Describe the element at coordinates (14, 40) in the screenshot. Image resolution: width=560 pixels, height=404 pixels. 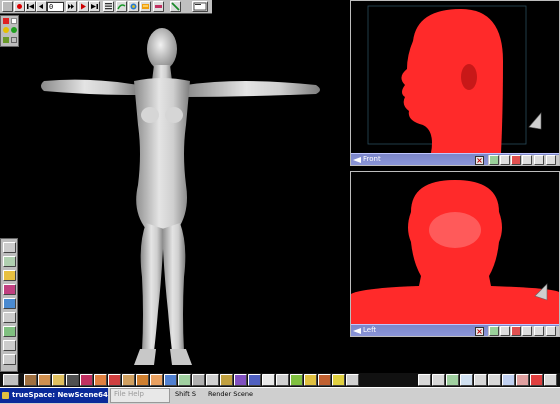
I see `nav-icon` at that location.